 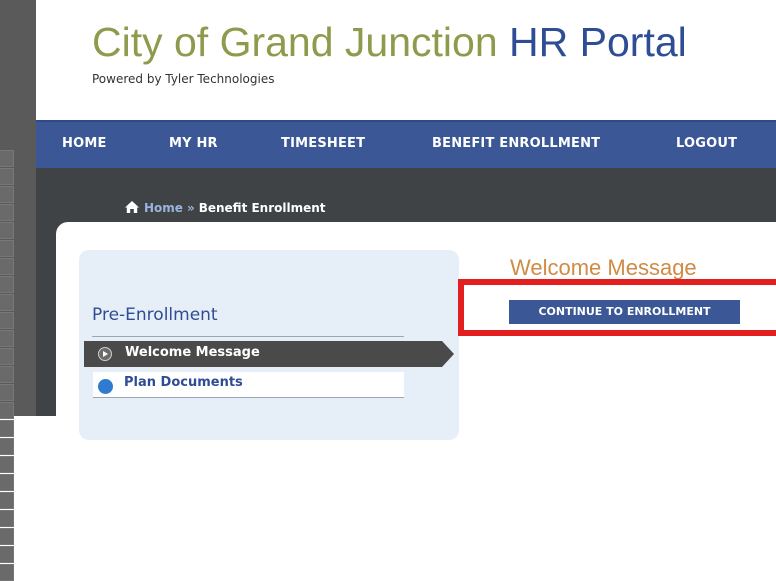 I want to click on title-portal: HR Portal, so click(x=598, y=42).